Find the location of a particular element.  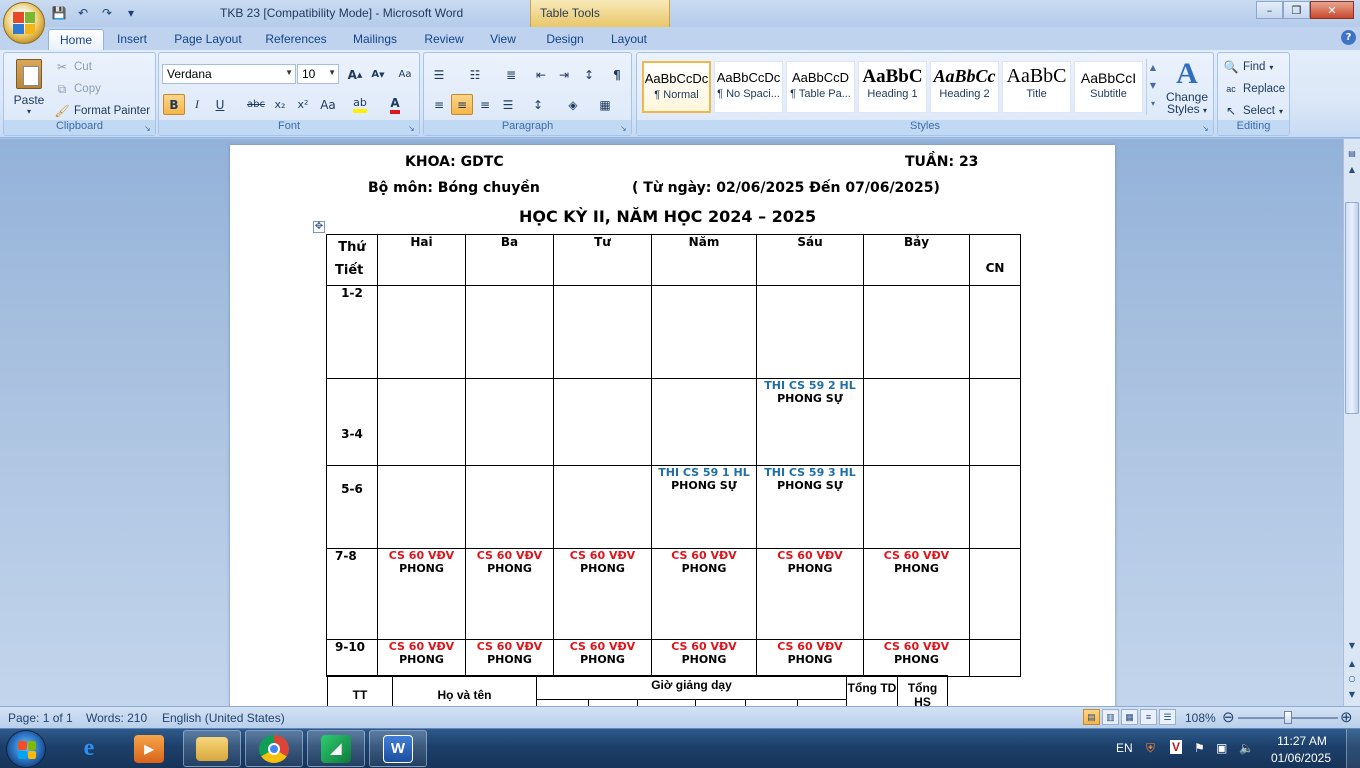

justify-icon: ☰ is located at coordinates (508, 104).